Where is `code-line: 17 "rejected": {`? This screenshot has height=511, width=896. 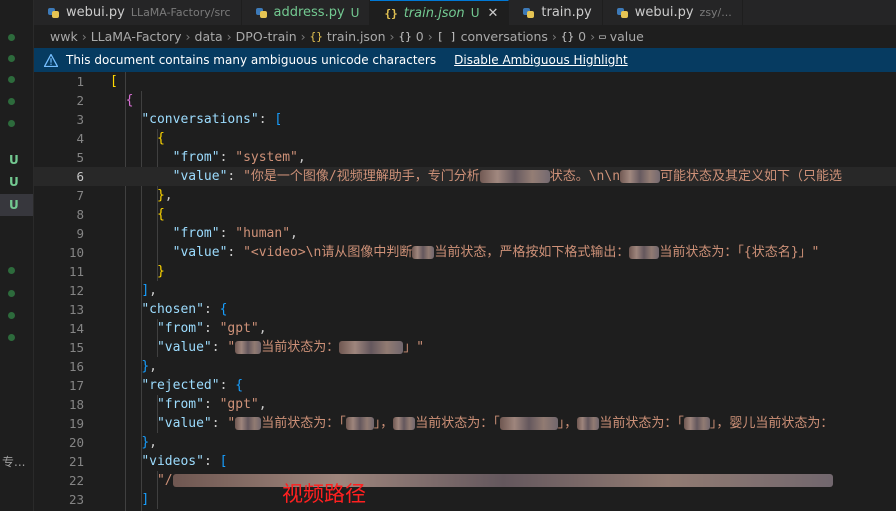 code-line: 17 "rejected": { is located at coordinates (465, 385).